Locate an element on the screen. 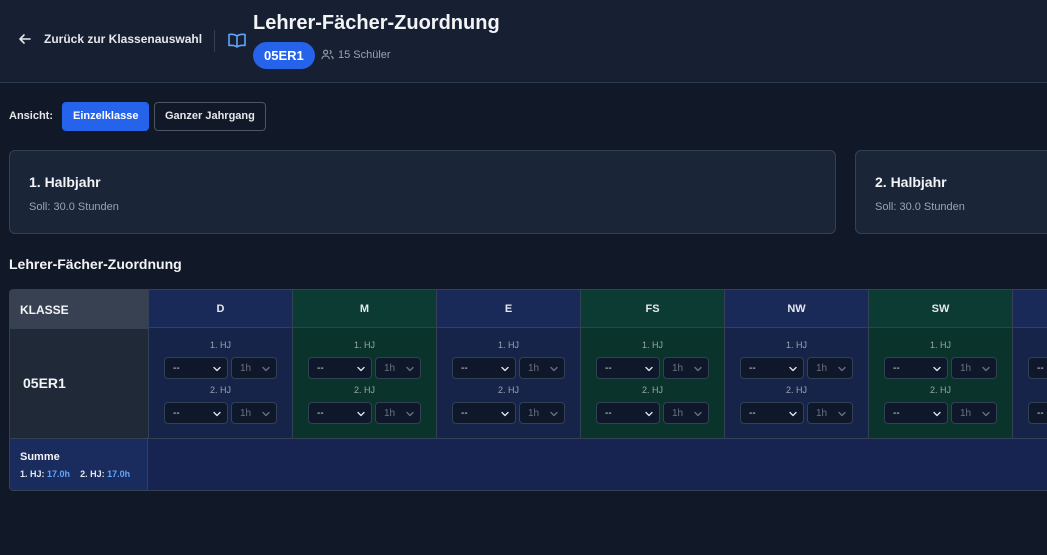 The width and height of the screenshot is (1047, 555). users-icon is located at coordinates (327, 54).